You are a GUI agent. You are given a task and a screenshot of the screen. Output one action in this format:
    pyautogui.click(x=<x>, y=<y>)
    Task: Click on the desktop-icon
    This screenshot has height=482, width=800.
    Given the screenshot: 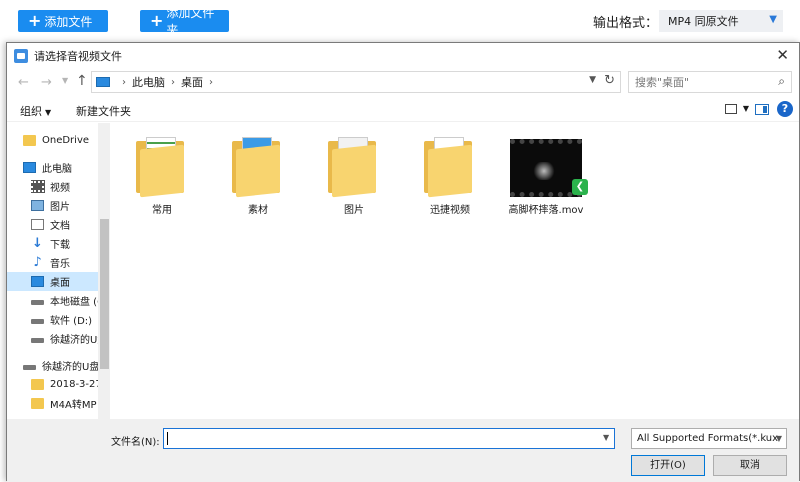 What is the action you would take?
    pyautogui.click(x=37, y=281)
    